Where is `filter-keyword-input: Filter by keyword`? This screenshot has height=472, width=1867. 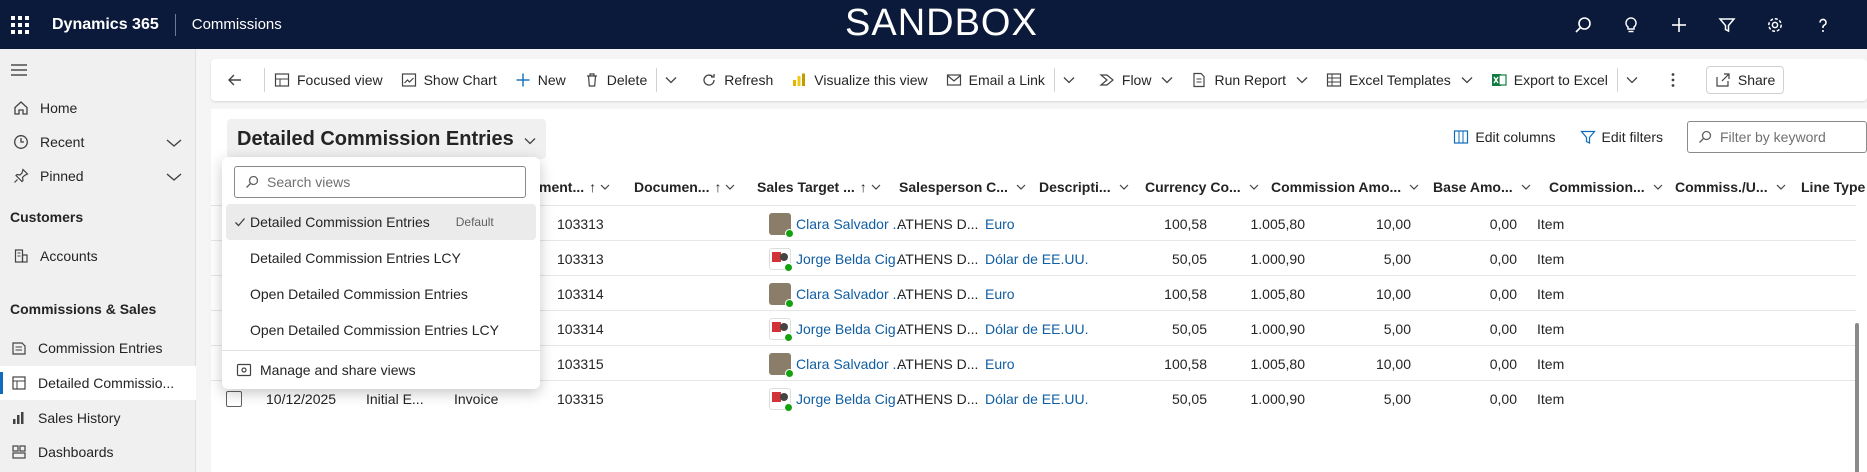 filter-keyword-input: Filter by keyword is located at coordinates (1777, 137).